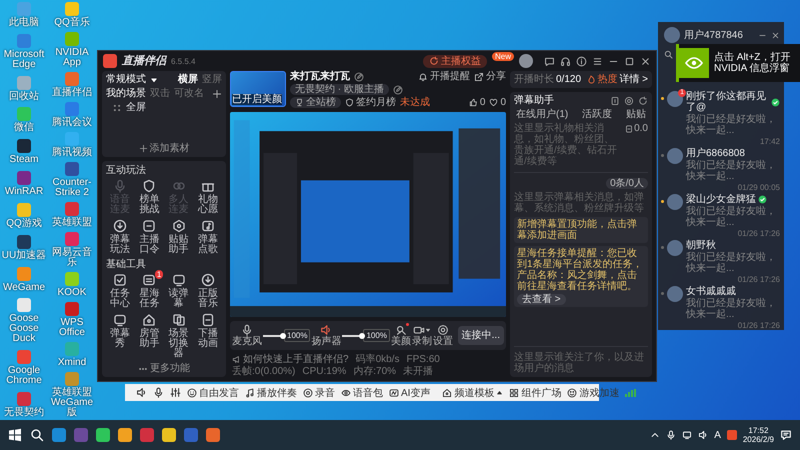 Image resolution: width=800 pixels, height=450 pixels. What do you see at coordinates (149, 197) in the screenshot?
I see `tool-button: 榜单挑战` at bounding box center [149, 197].